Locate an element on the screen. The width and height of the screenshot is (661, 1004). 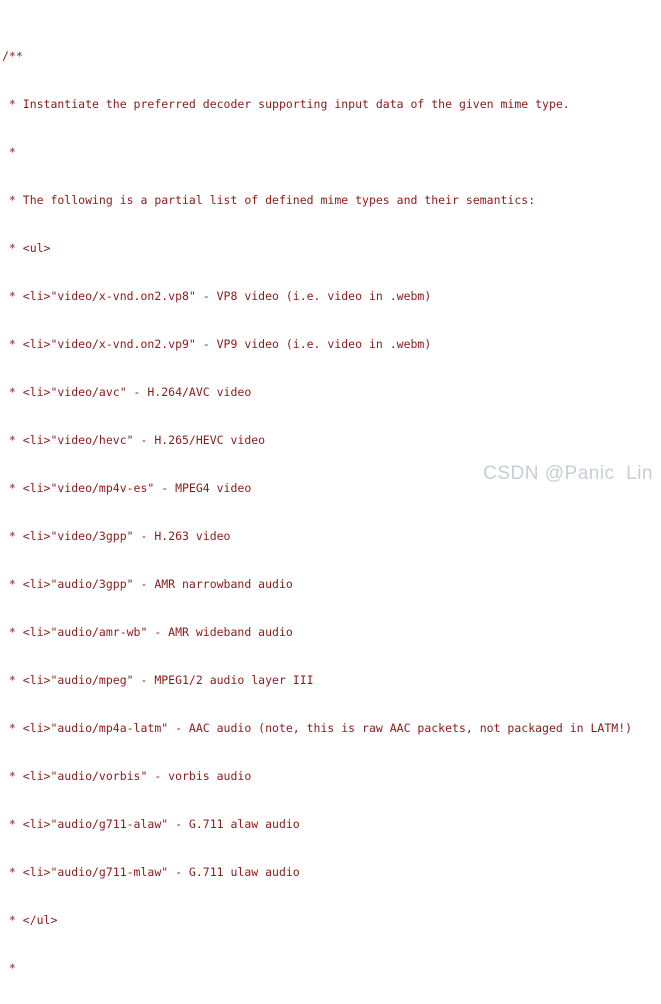
javadoc-line: * <li>"video/3gpp" - H.263 video is located at coordinates (116, 536).